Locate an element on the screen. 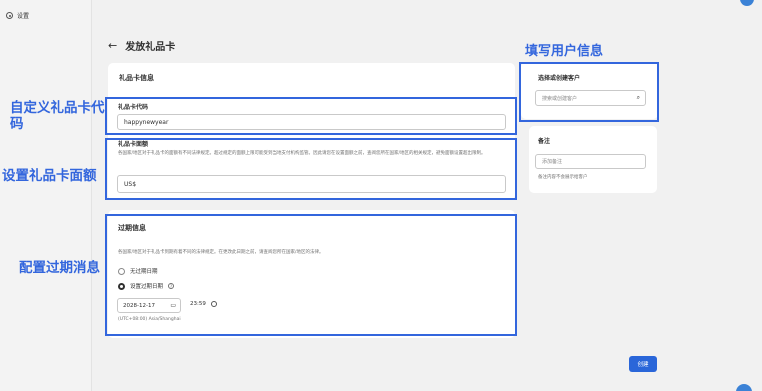 The height and width of the screenshot is (391, 762). page-title: 发放礼品卡 is located at coordinates (150, 47).